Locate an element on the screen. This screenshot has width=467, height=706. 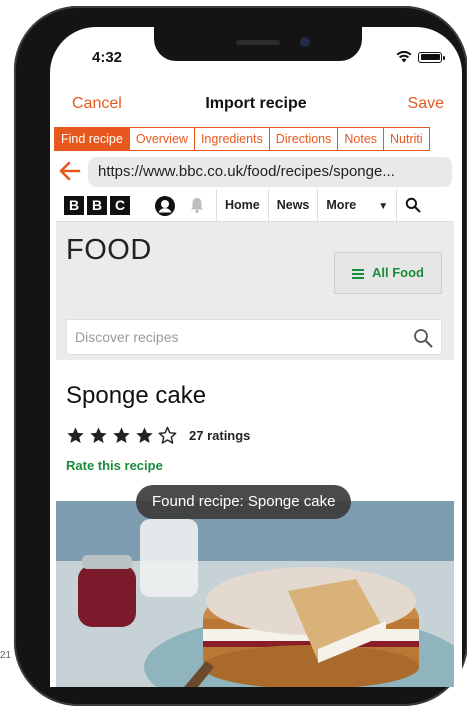
tab-nutrition: Nutriti is located at coordinates (407, 139).